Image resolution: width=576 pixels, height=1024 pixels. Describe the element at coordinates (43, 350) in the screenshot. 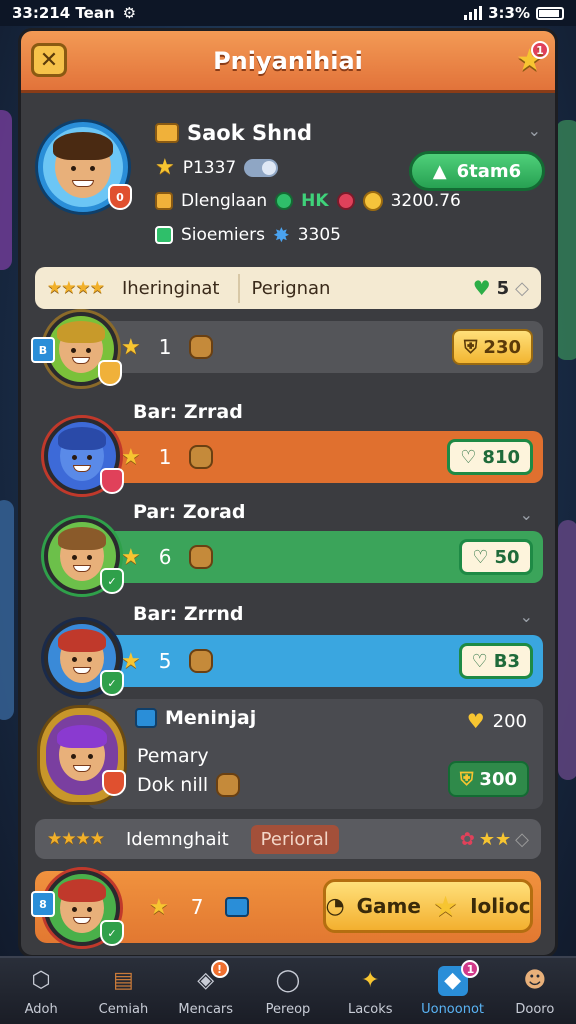

I see `row-badge-icon: B` at that location.